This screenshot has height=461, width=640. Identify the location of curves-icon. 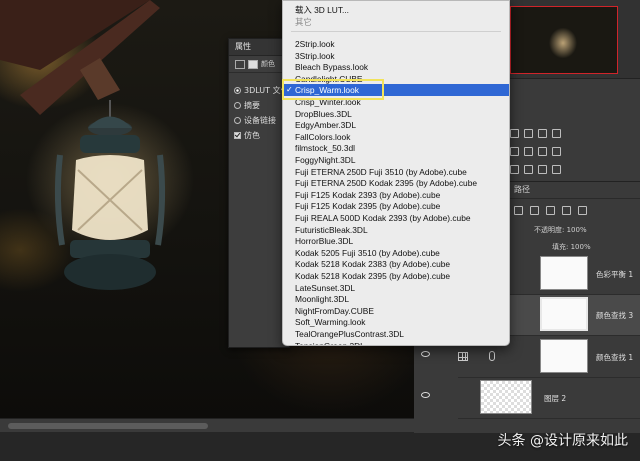
(542, 133).